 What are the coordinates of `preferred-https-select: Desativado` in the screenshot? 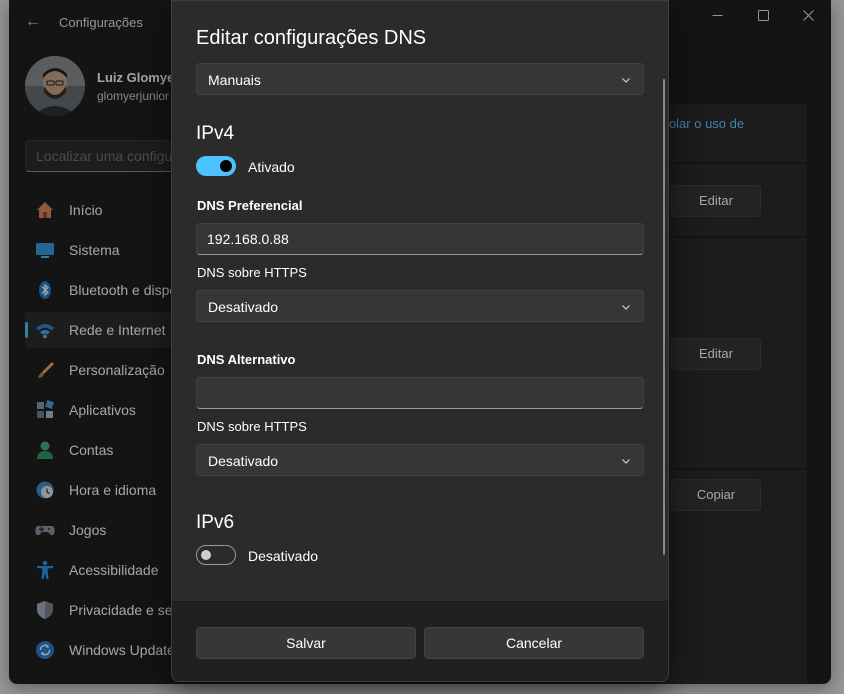 It's located at (420, 306).